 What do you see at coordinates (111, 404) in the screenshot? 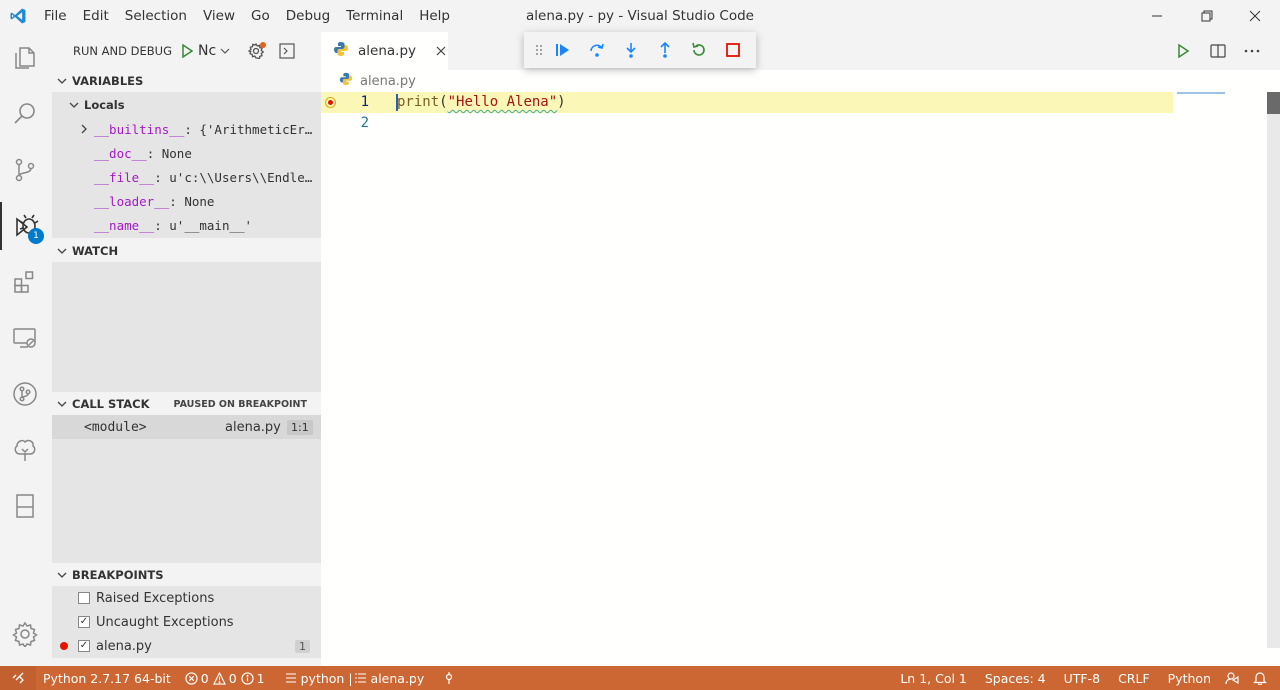
I see `call-stack-title: CALL STACK` at bounding box center [111, 404].